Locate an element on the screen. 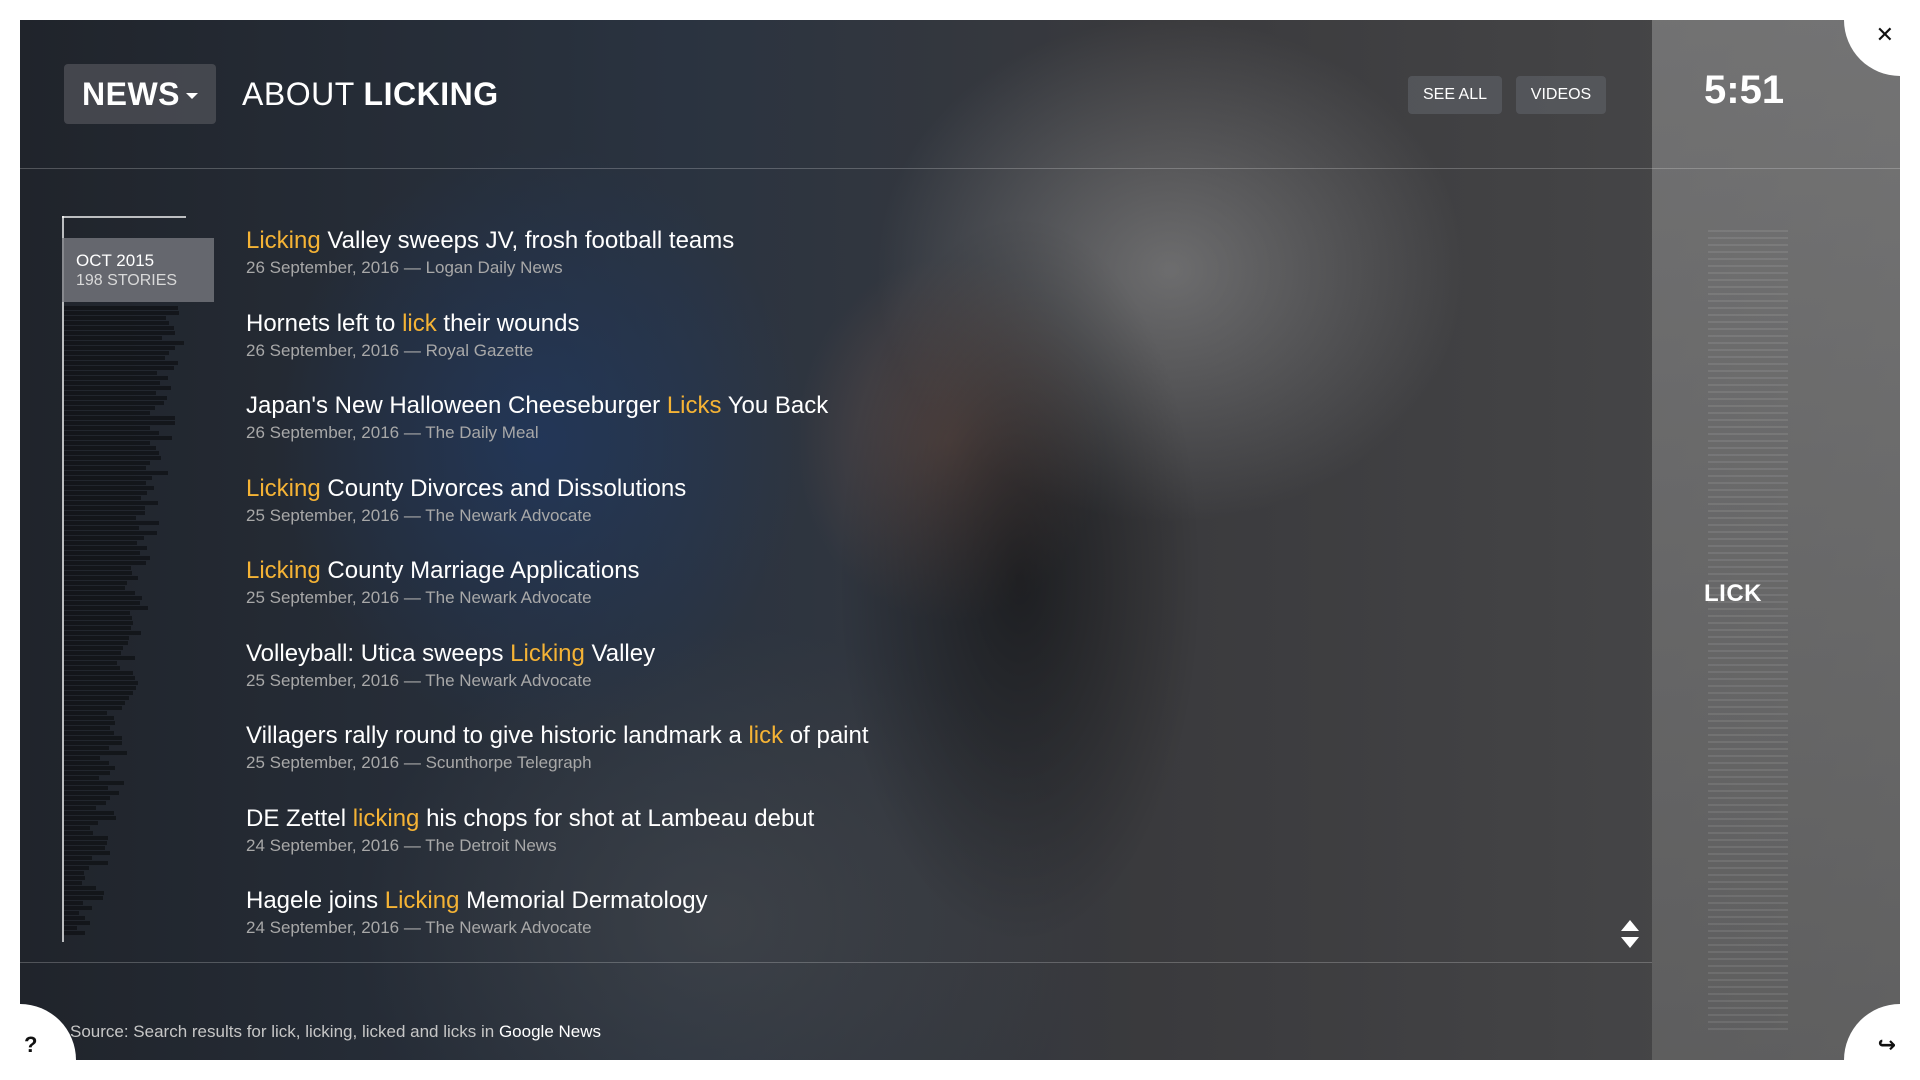 The image size is (1920, 1080). sort-arrows-icon is located at coordinates (1630, 934).